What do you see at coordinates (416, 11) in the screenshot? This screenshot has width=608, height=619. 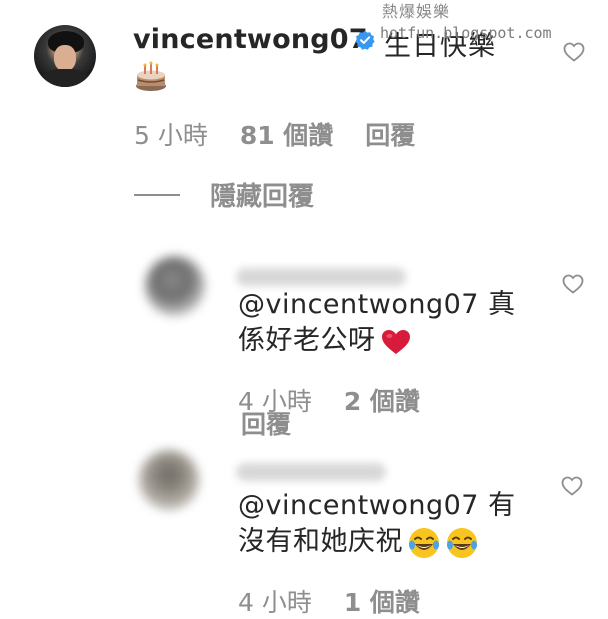 I see `watermark-title: 熱爆娛樂` at bounding box center [416, 11].